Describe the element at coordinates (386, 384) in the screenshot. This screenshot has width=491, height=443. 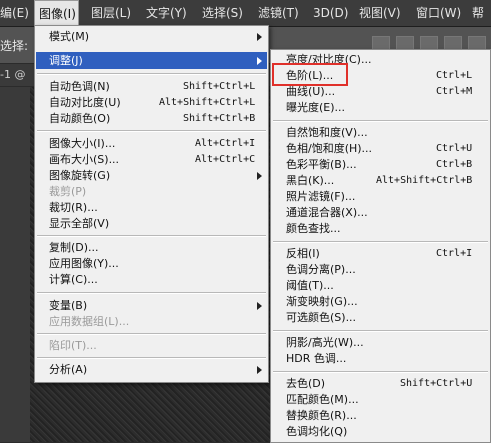
I see `menu-item-desaturate: 去色(D) Shift+Ctrl+U` at that location.